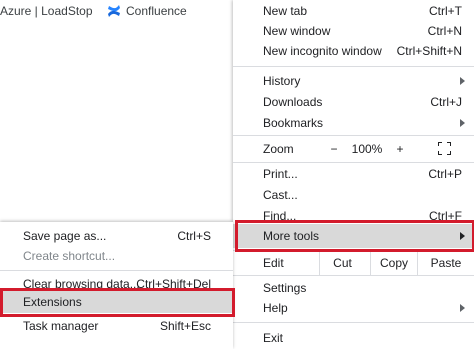  What do you see at coordinates (353, 236) in the screenshot?
I see `menu-item-more-tools: More tools` at bounding box center [353, 236].